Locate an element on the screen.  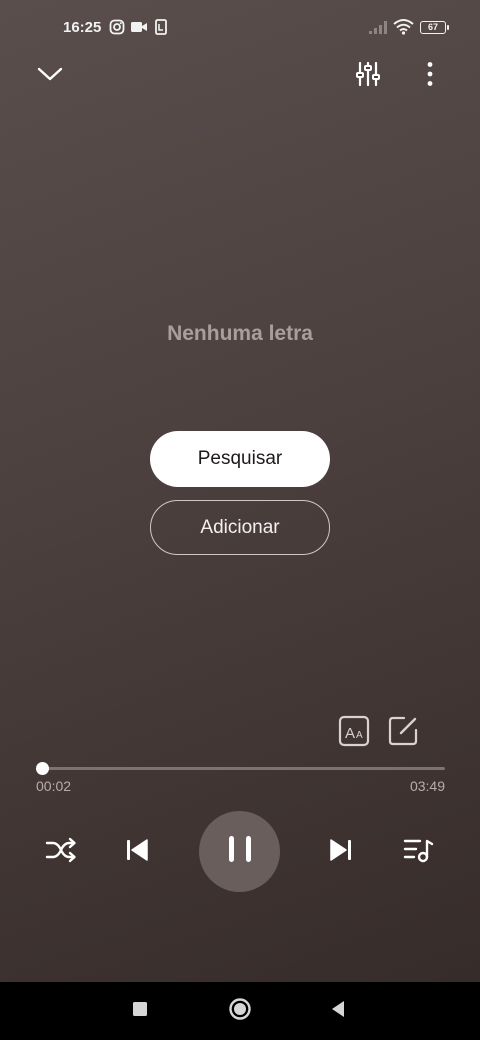
collapse-button is located at coordinates (50, 76).